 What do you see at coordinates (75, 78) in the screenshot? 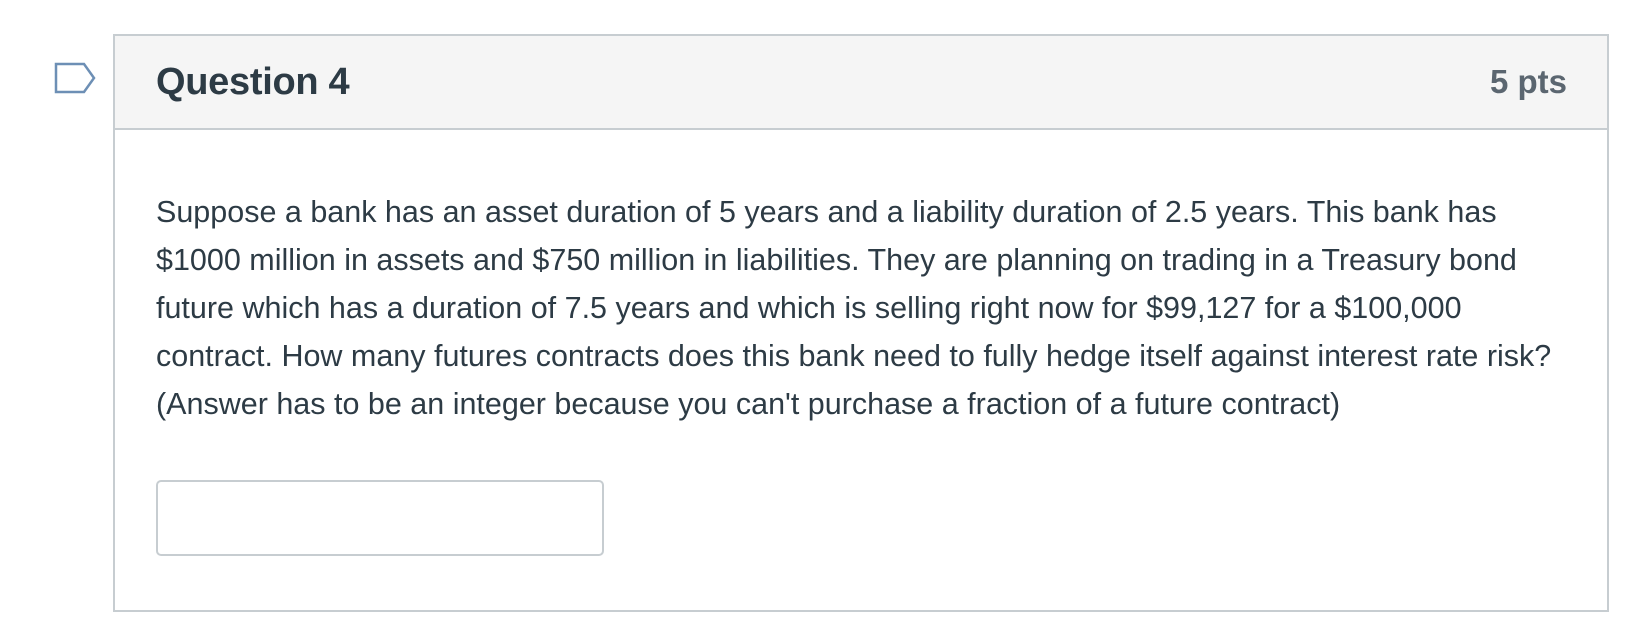
I see `flag-question-icon` at bounding box center [75, 78].